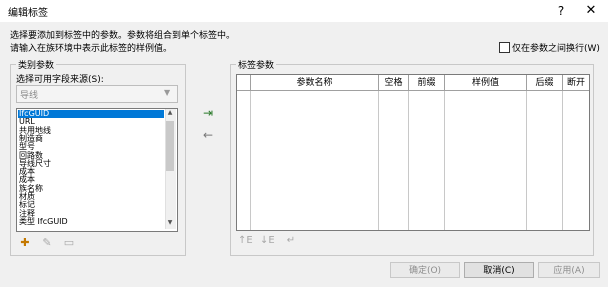 The width and height of the screenshot is (608, 287). Describe the element at coordinates (28, 13) in the screenshot. I see `window-title: 编辑标签` at that location.